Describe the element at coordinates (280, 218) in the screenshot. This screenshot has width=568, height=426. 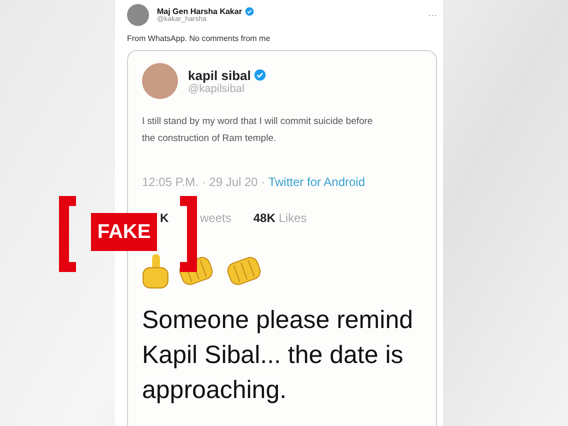
I see `tweet-stat: 48K Likes` at that location.